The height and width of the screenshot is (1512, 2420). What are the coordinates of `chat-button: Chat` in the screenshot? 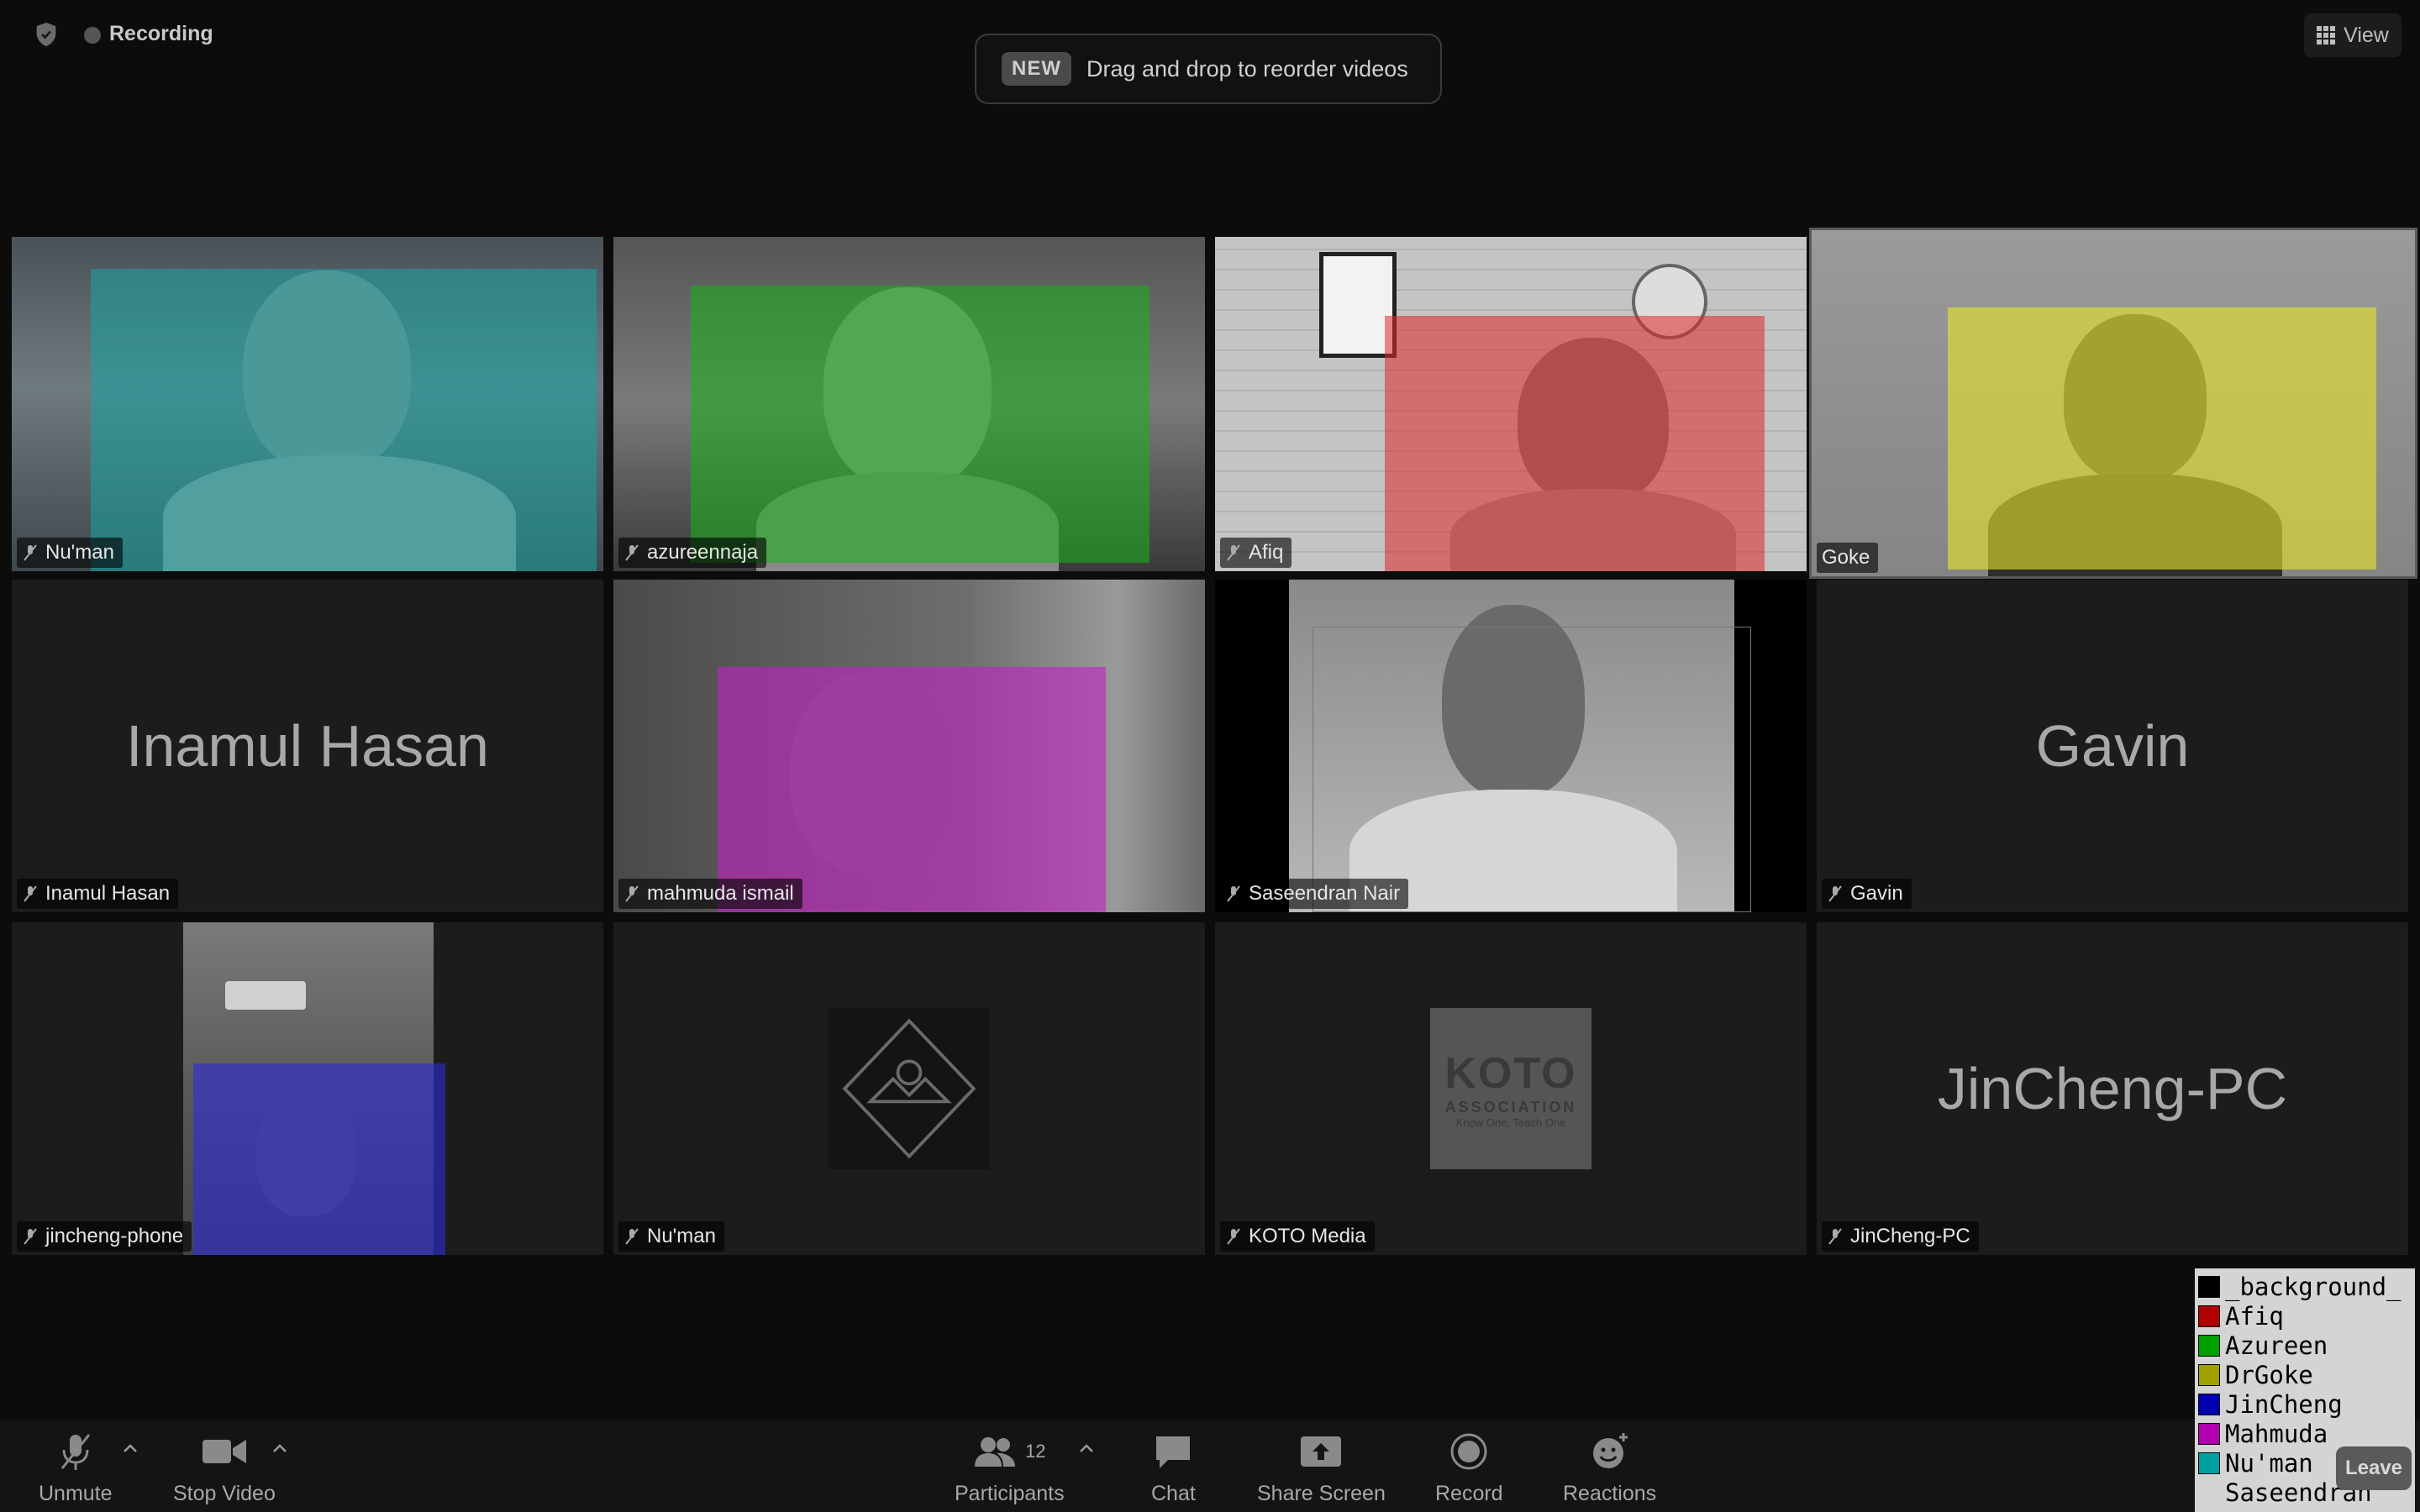 It's located at (1173, 1468).